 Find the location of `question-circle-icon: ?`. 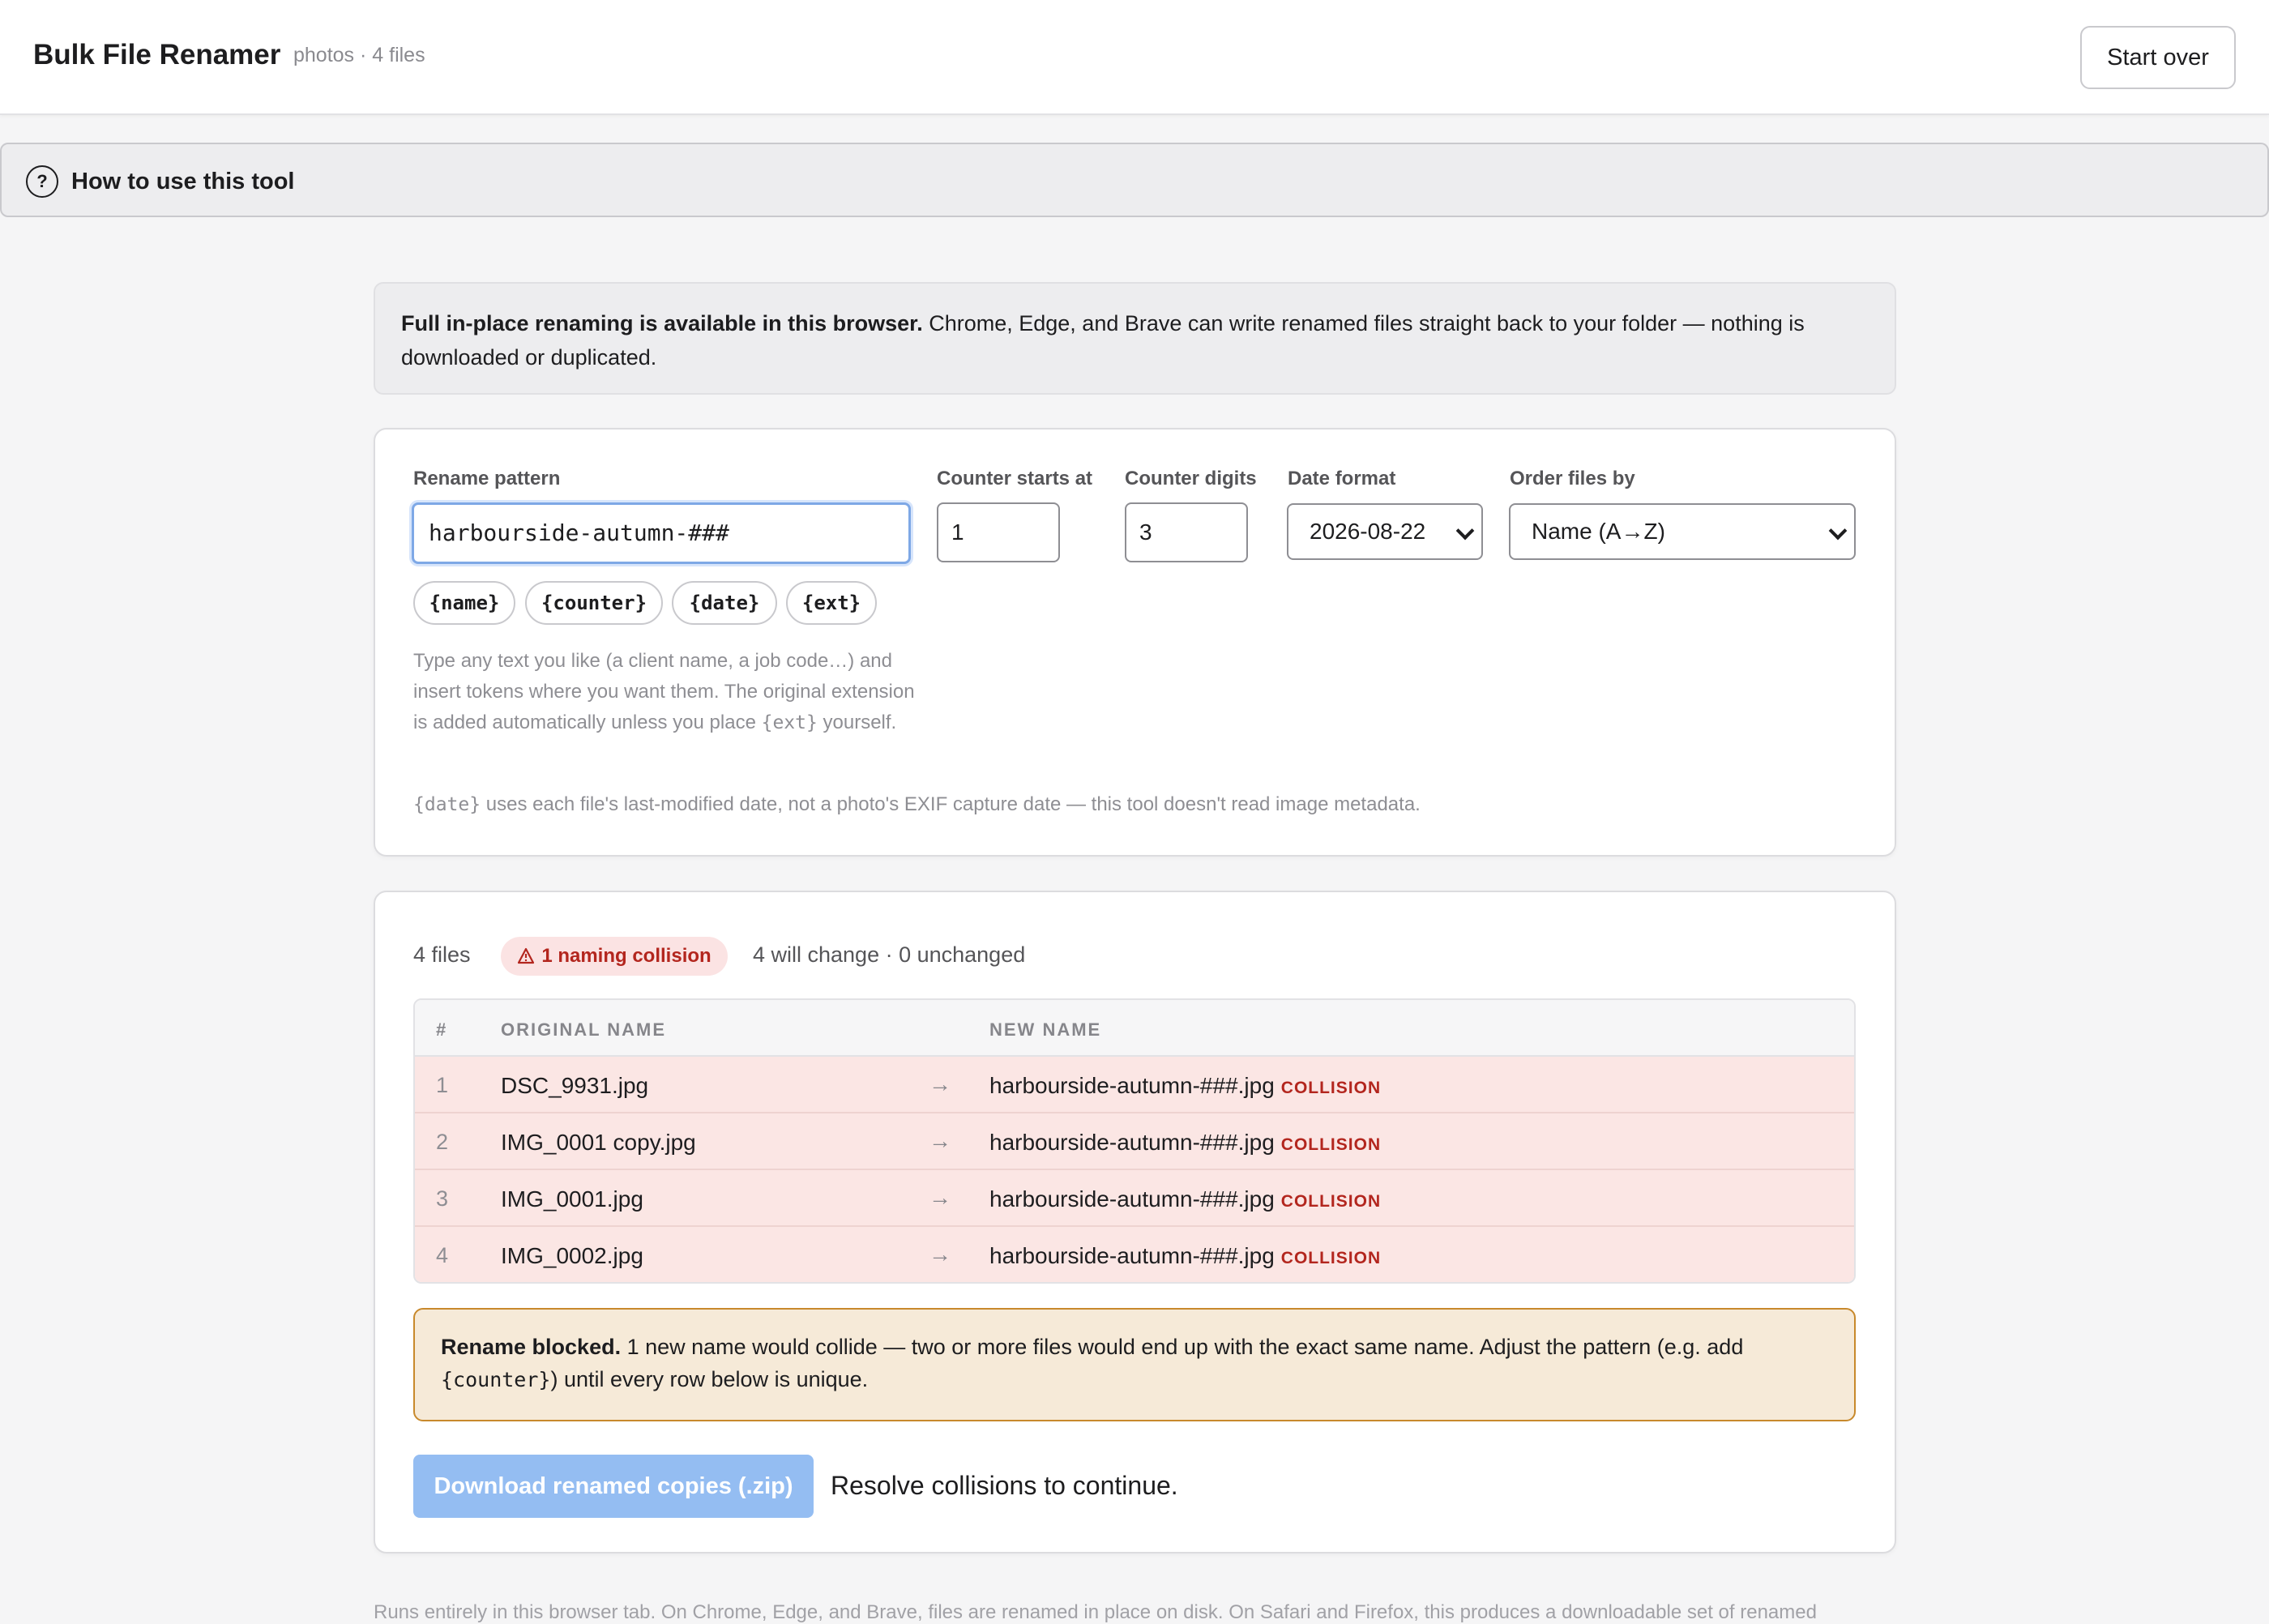

question-circle-icon: ? is located at coordinates (42, 182).